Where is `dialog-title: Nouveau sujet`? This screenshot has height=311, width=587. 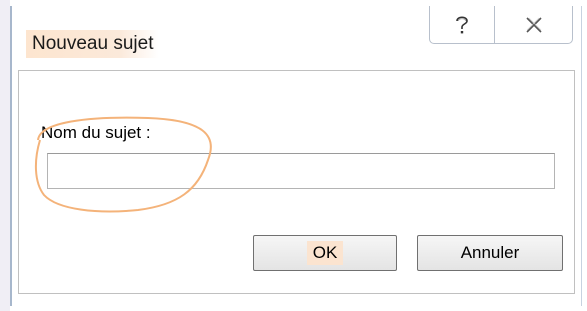 dialog-title: Nouveau sujet is located at coordinates (93, 44).